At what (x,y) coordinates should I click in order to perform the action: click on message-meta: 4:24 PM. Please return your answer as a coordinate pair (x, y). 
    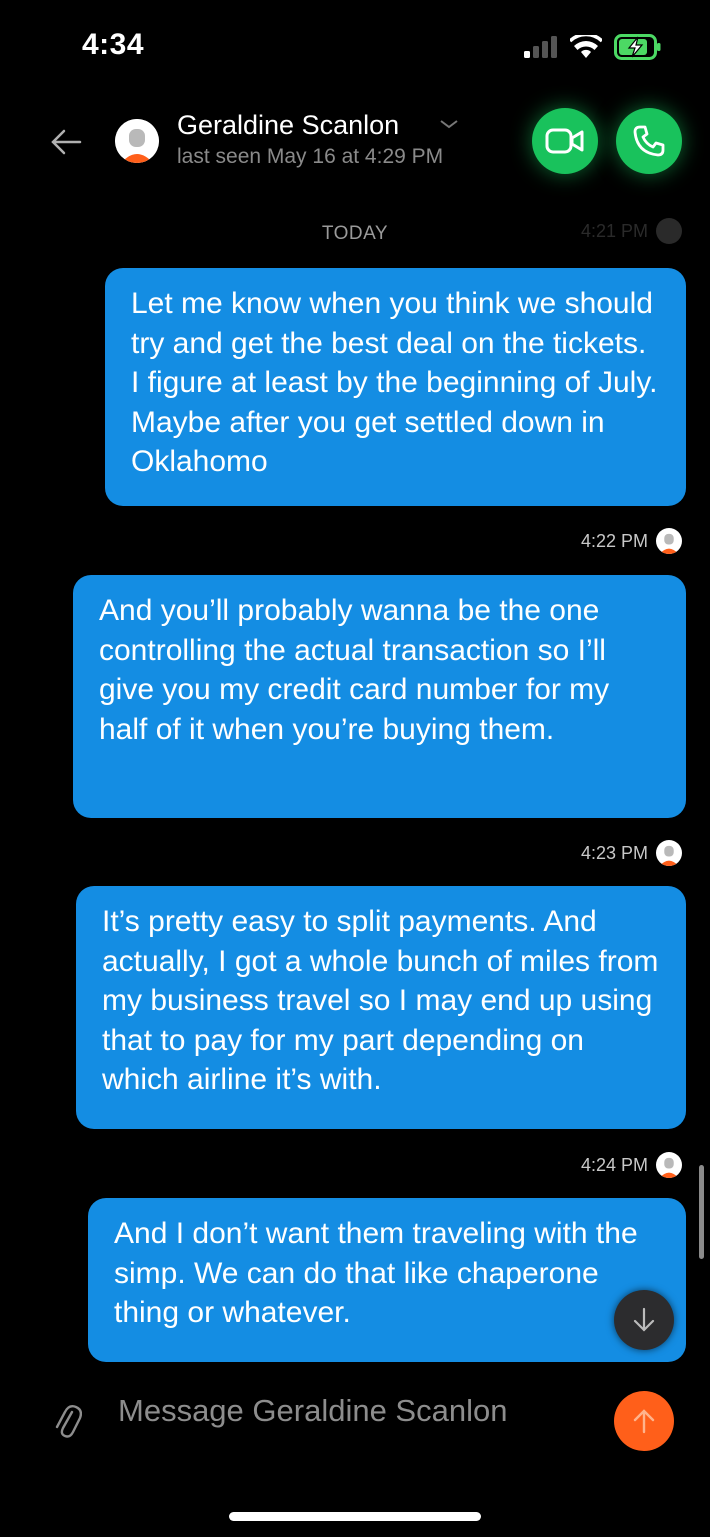
    Looking at the image, I should click on (614, 1165).